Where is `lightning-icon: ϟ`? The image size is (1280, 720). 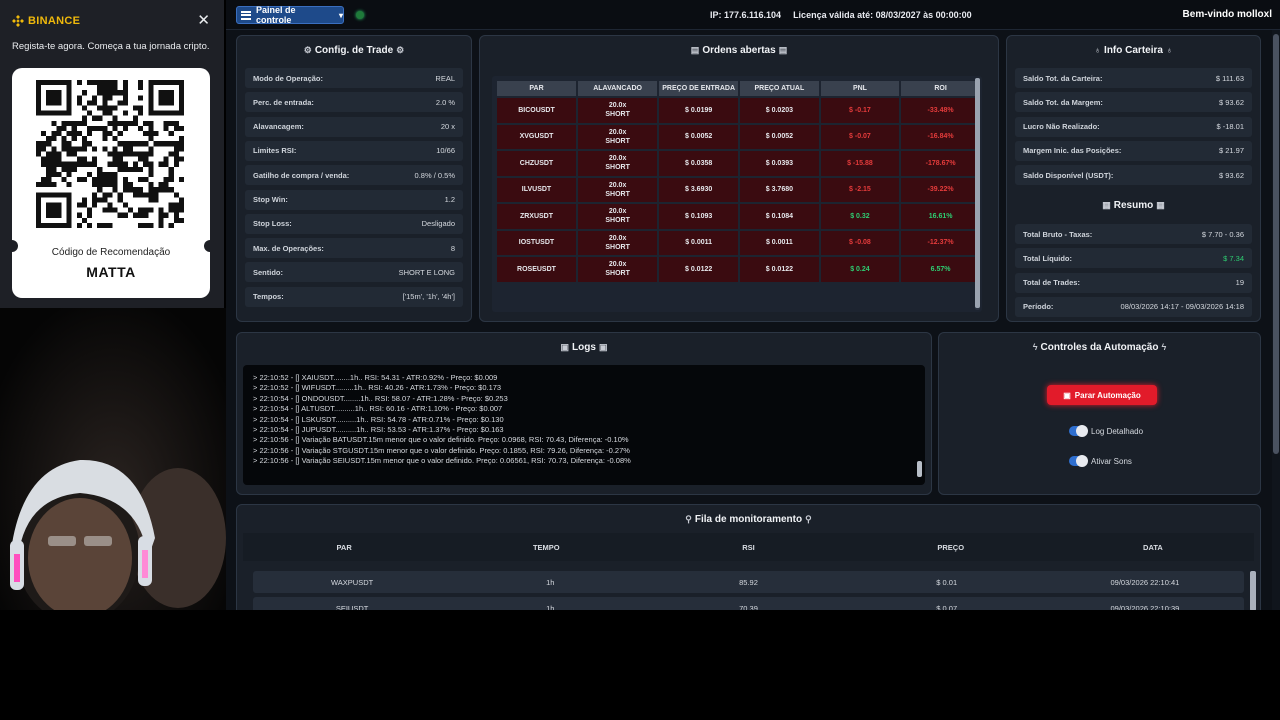 lightning-icon: ϟ is located at coordinates (1164, 347).